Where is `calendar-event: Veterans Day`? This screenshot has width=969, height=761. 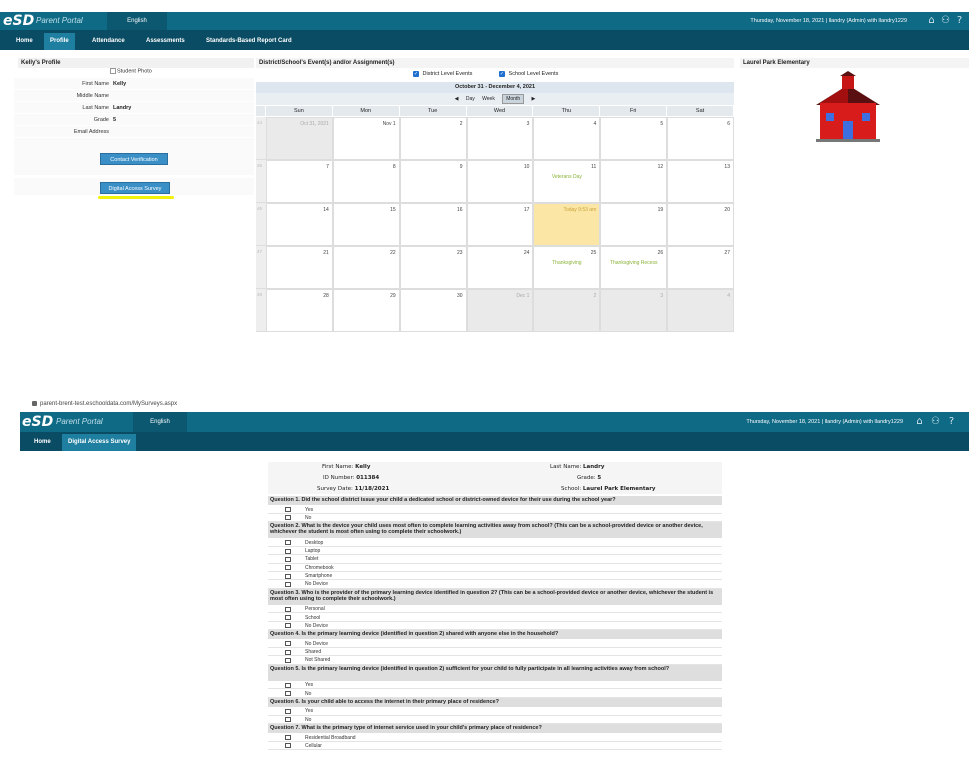
calendar-event: Veterans Day is located at coordinates (566, 177).